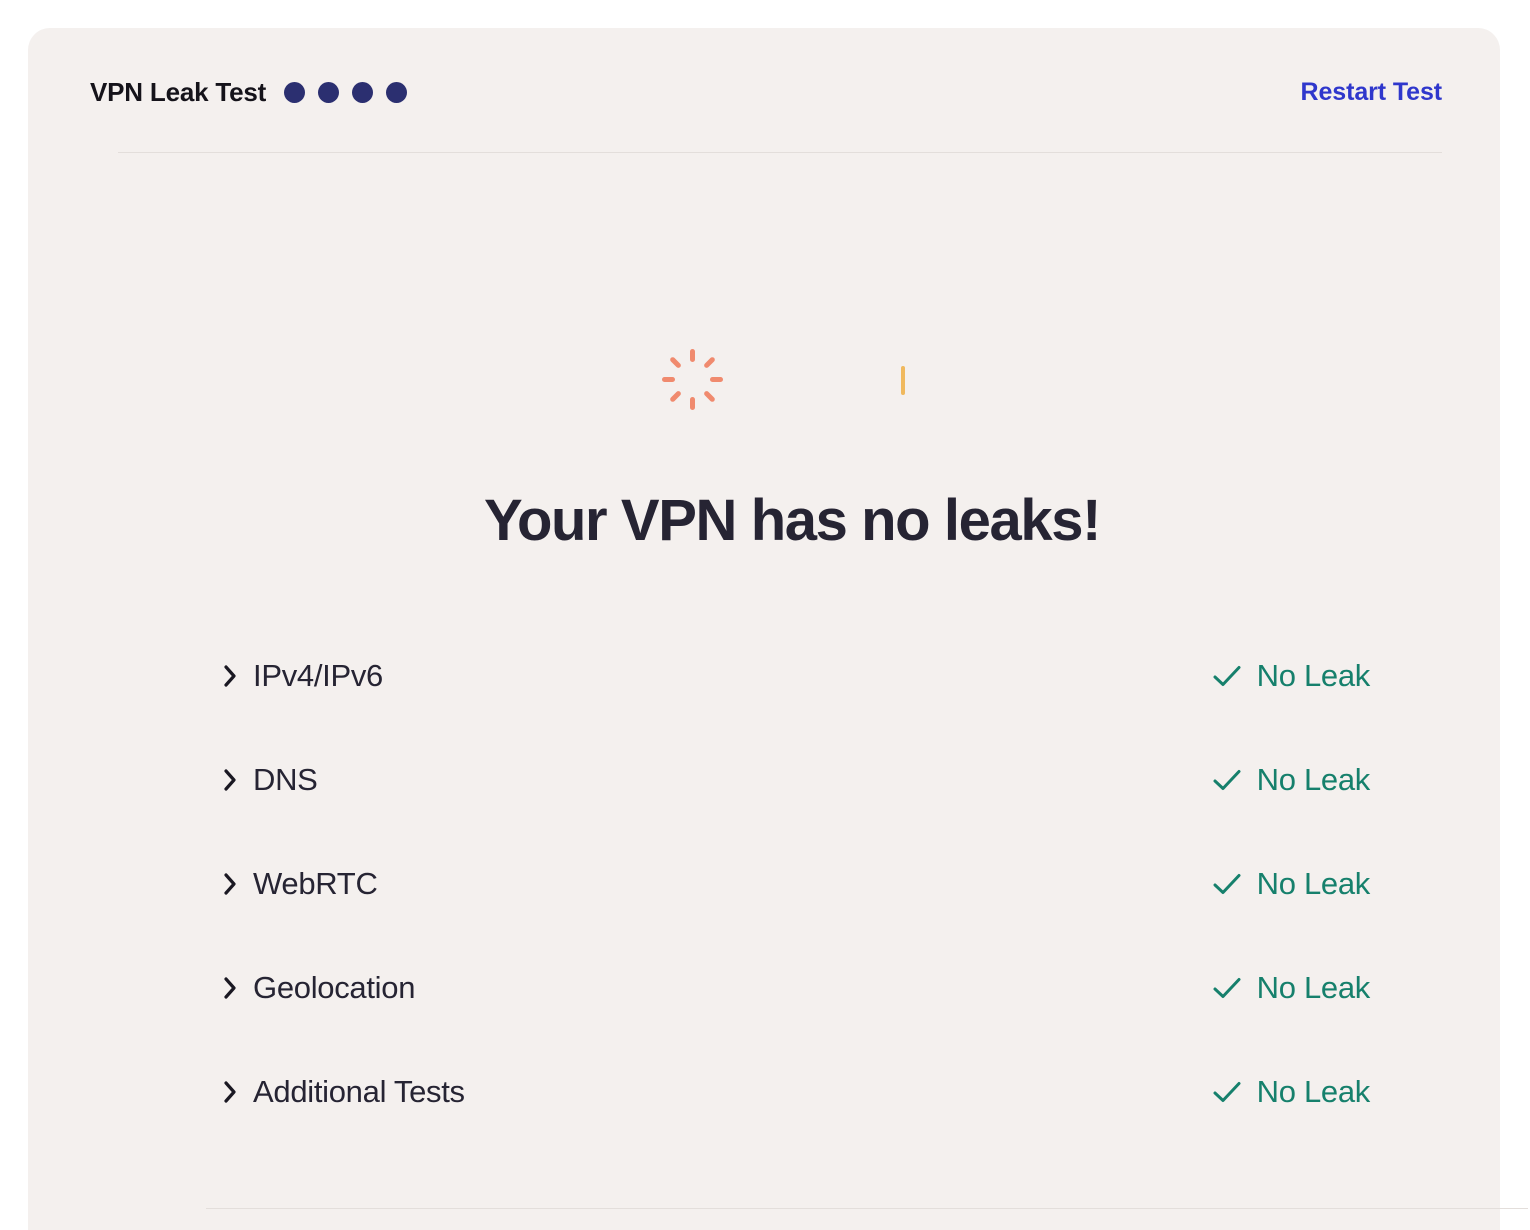  Describe the element at coordinates (334, 987) in the screenshot. I see `result-row-label: Geolocation` at that location.